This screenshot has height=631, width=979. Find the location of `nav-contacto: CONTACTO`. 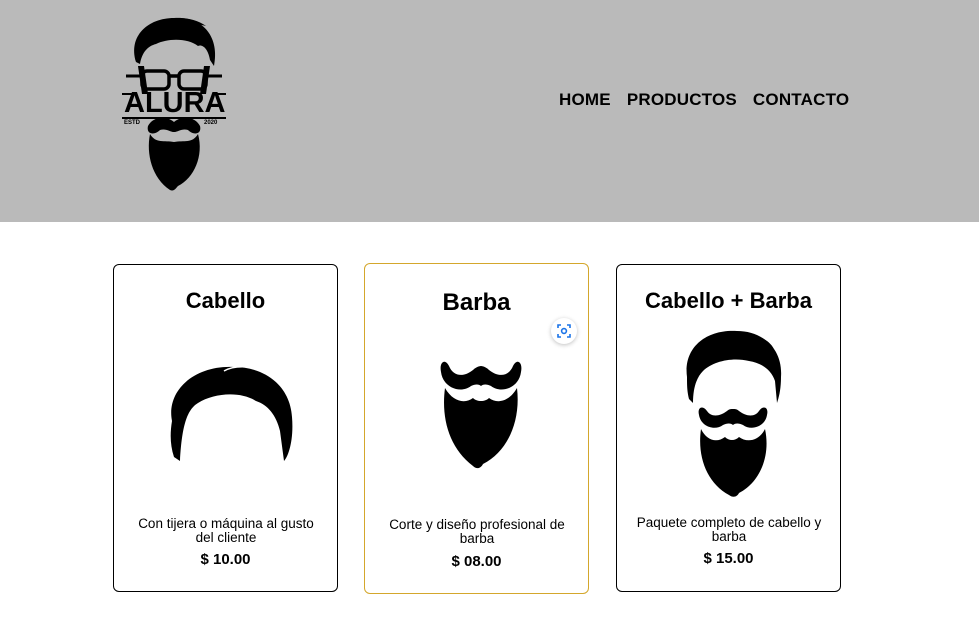

nav-contacto: CONTACTO is located at coordinates (801, 100).